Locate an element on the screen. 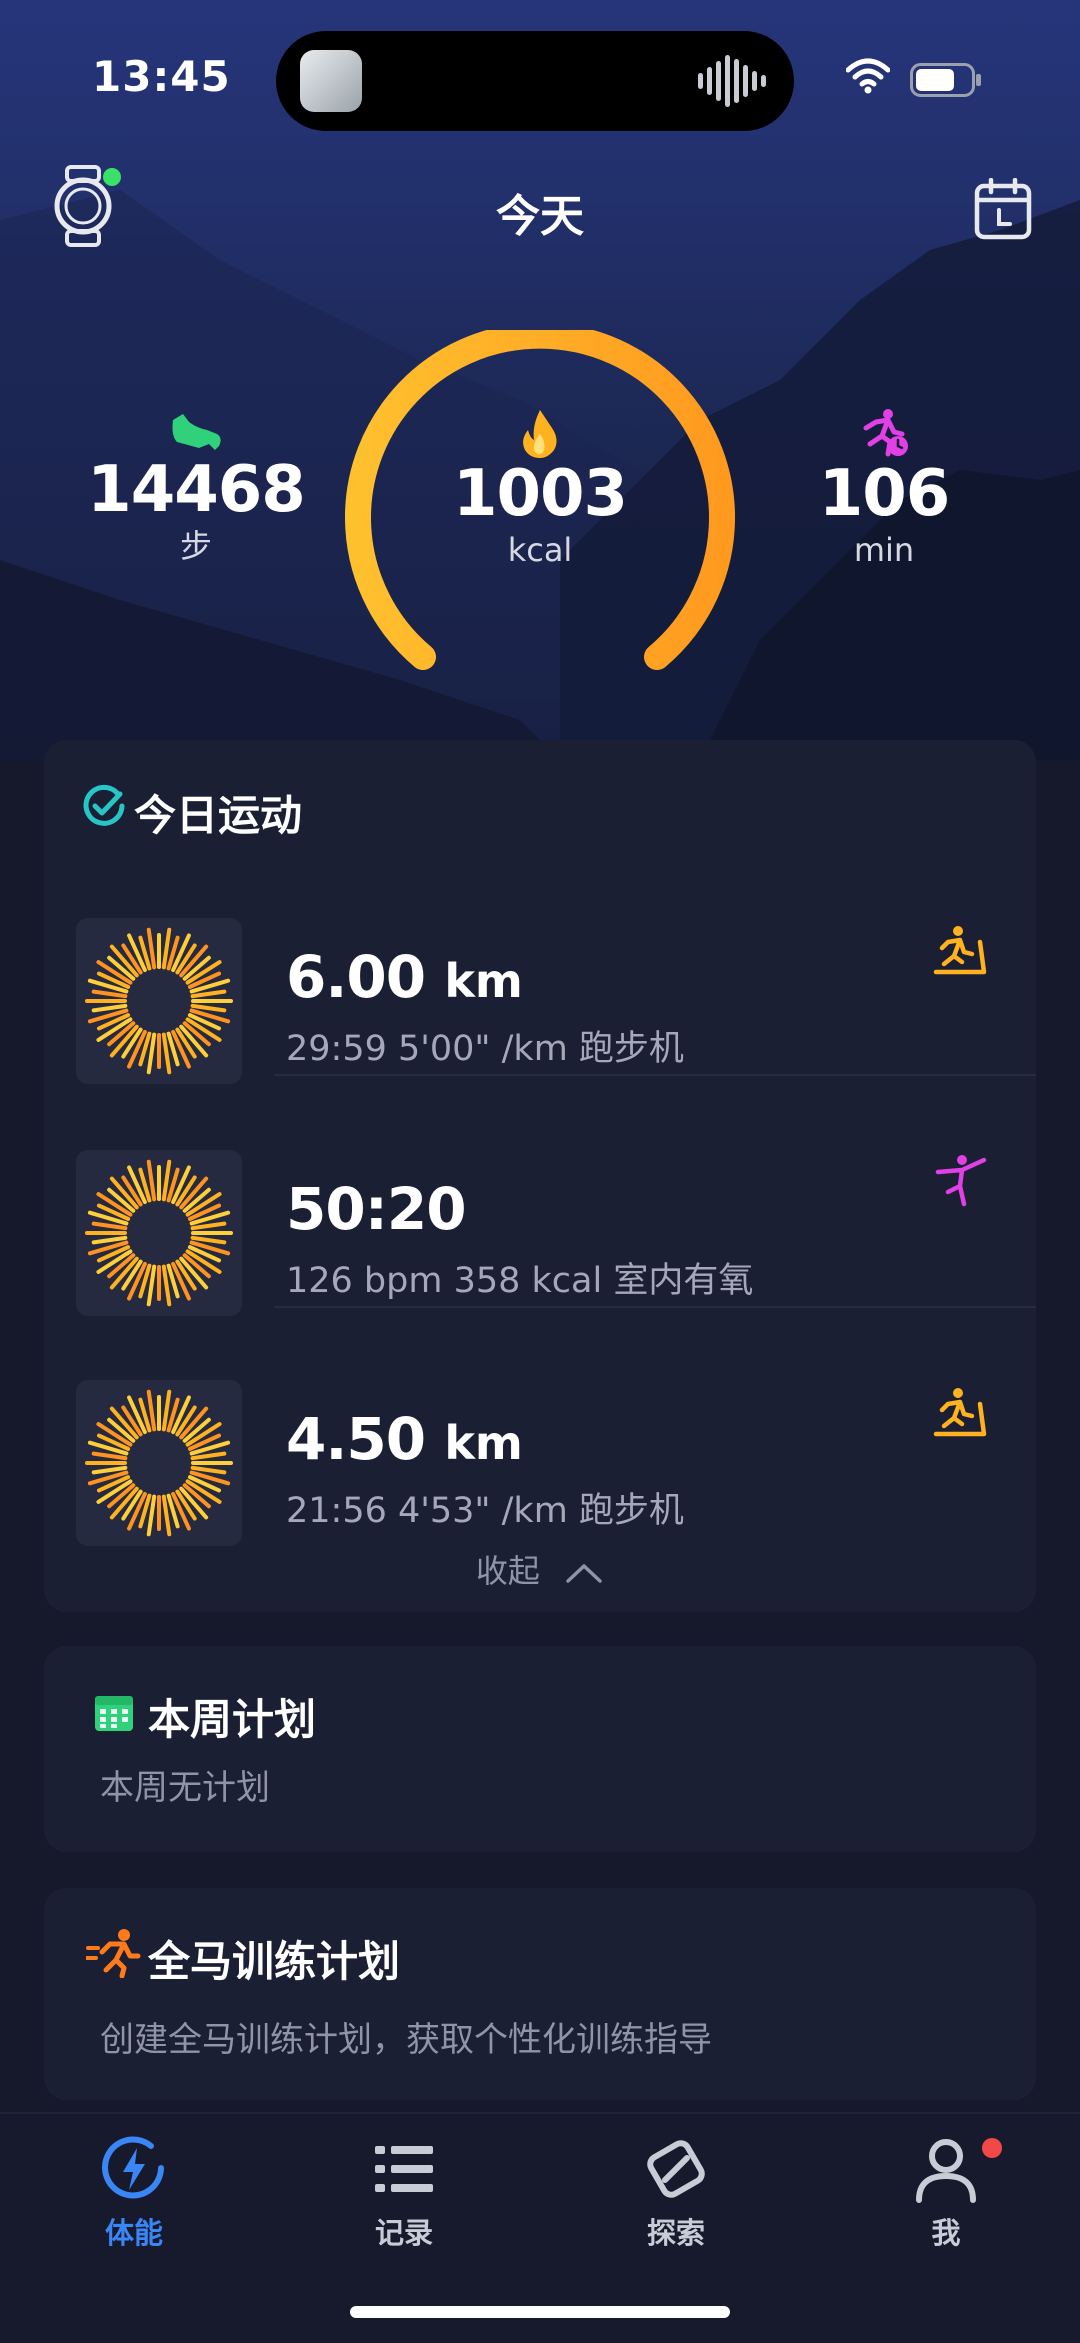  lightning-icon is located at coordinates (133, 2167).